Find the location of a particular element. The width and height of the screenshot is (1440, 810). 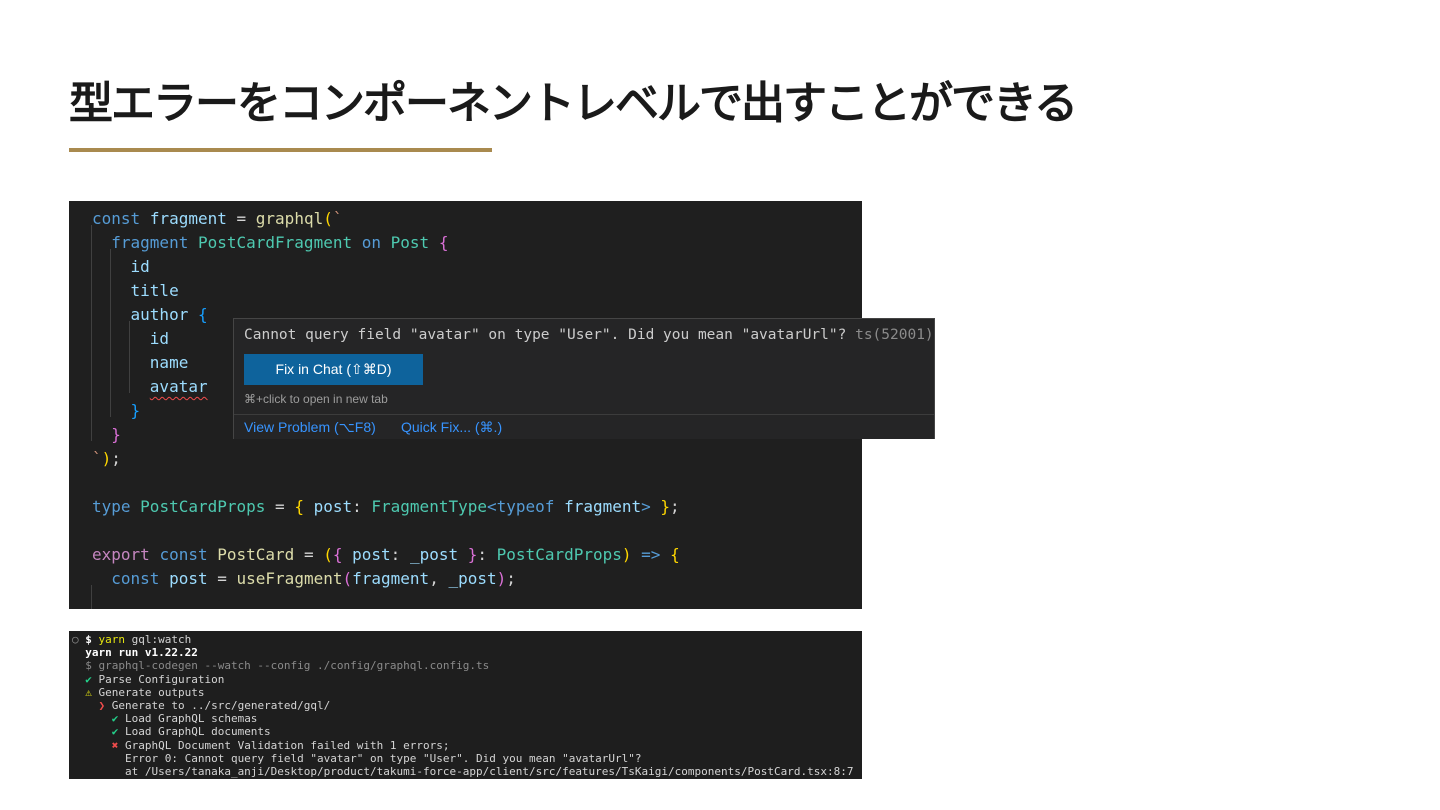

token: ○ is located at coordinates (79, 639).